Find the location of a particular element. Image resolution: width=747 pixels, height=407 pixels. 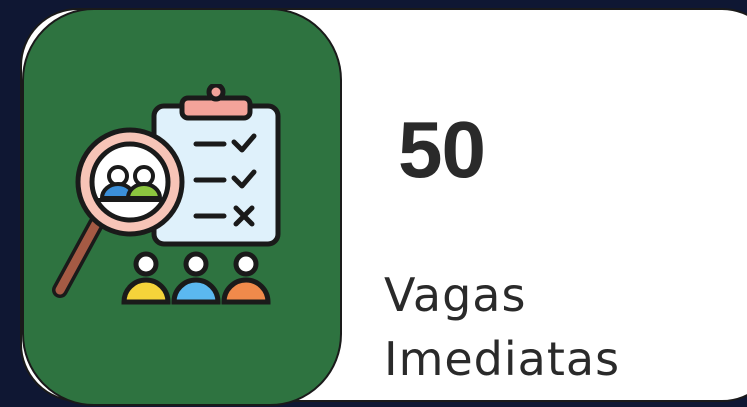

candidates-icon is located at coordinates (196, 278).